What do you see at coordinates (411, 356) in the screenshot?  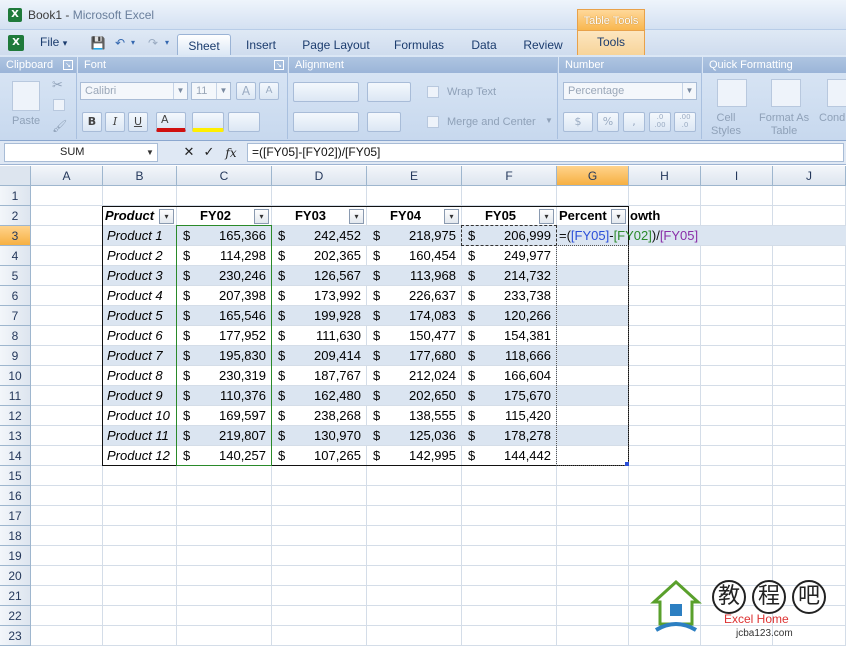 I see `value-cell-fy04: 177,680` at bounding box center [411, 356].